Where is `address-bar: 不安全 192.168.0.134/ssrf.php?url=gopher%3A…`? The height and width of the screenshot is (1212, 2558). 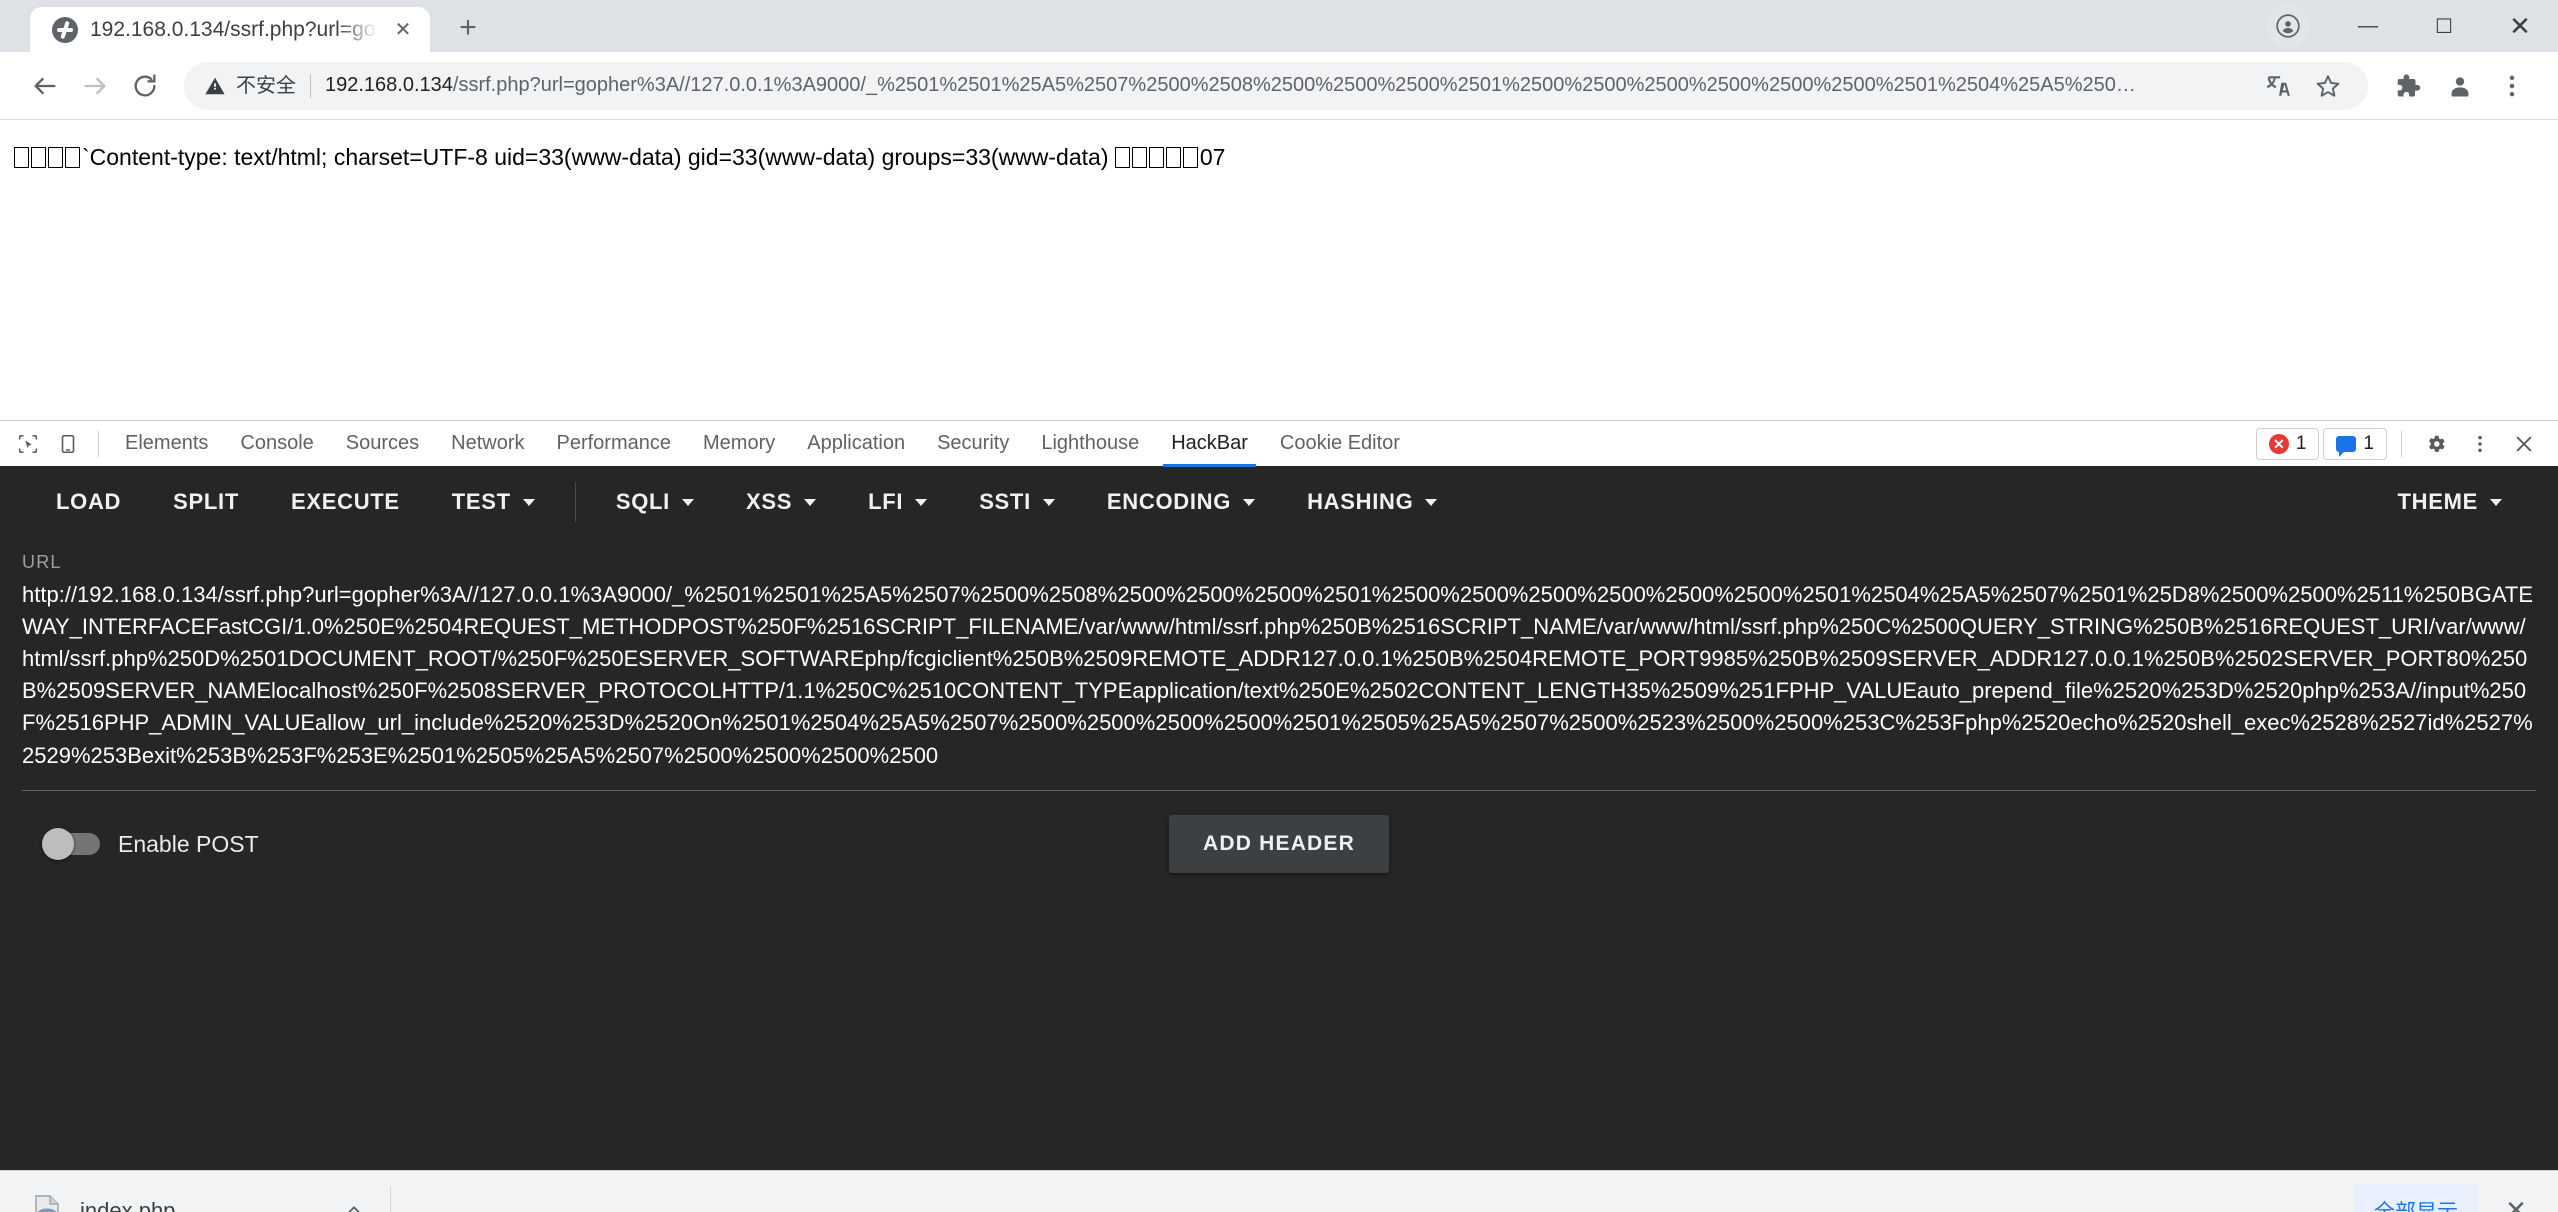 address-bar: 不安全 192.168.0.134/ssrf.php?url=gopher%3A… is located at coordinates (1276, 85).